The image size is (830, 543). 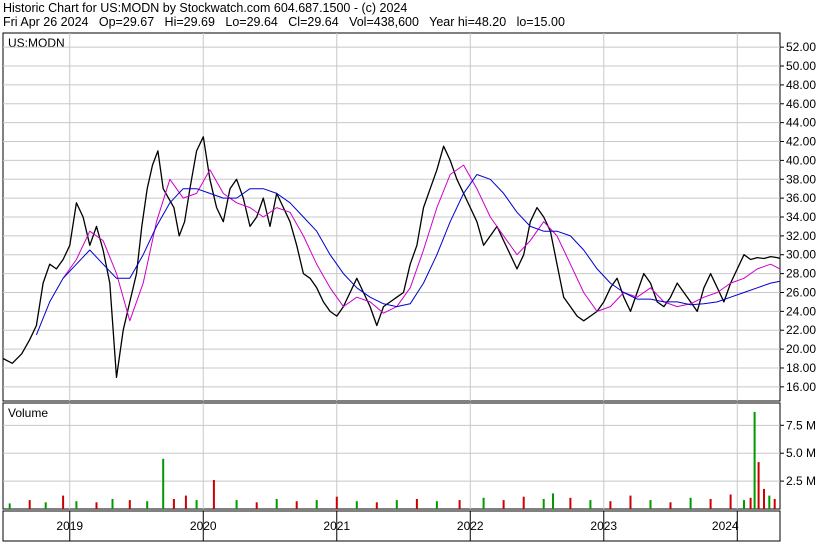 I want to click on volume-tick-label: 5.0 M, so click(x=801, y=453).